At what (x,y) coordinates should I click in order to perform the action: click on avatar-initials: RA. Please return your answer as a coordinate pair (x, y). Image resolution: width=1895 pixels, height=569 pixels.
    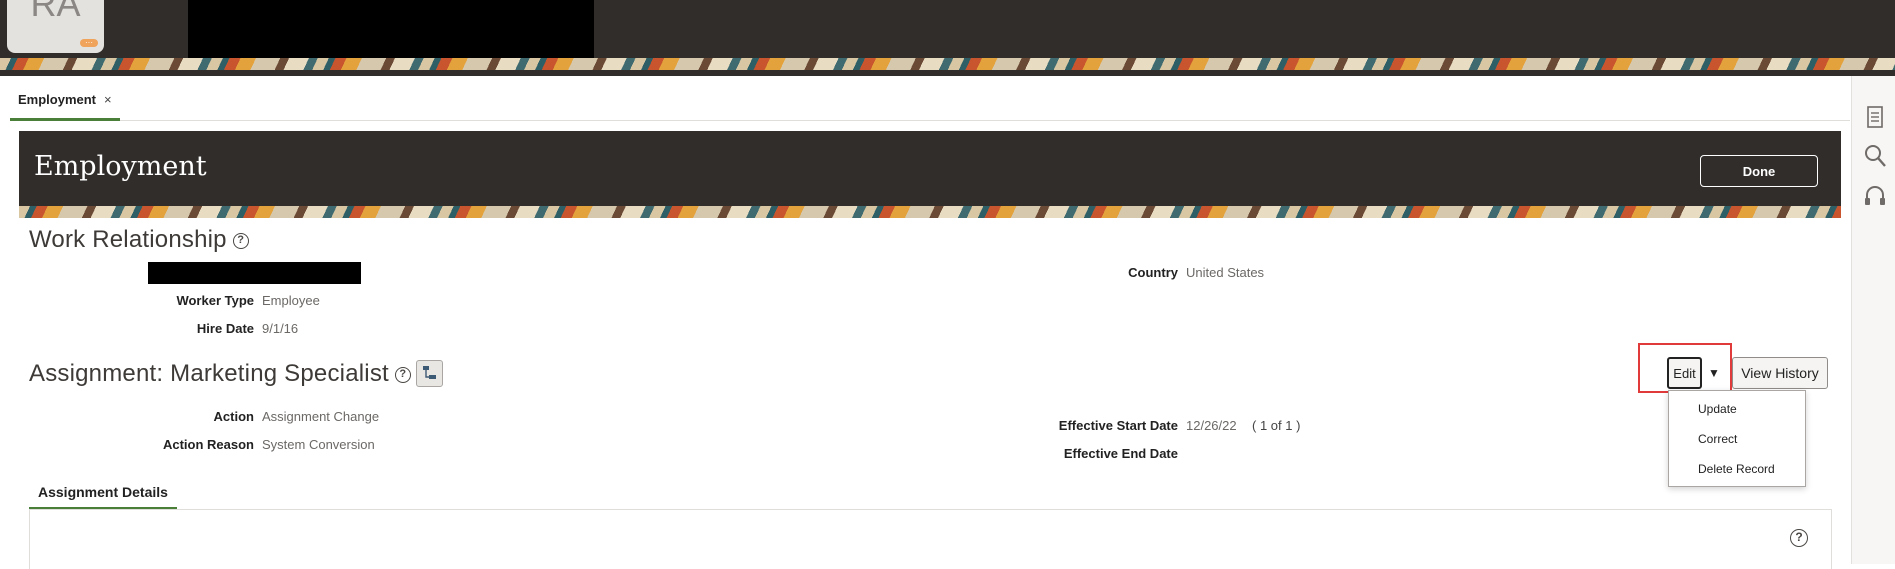
    Looking at the image, I should click on (55, 12).